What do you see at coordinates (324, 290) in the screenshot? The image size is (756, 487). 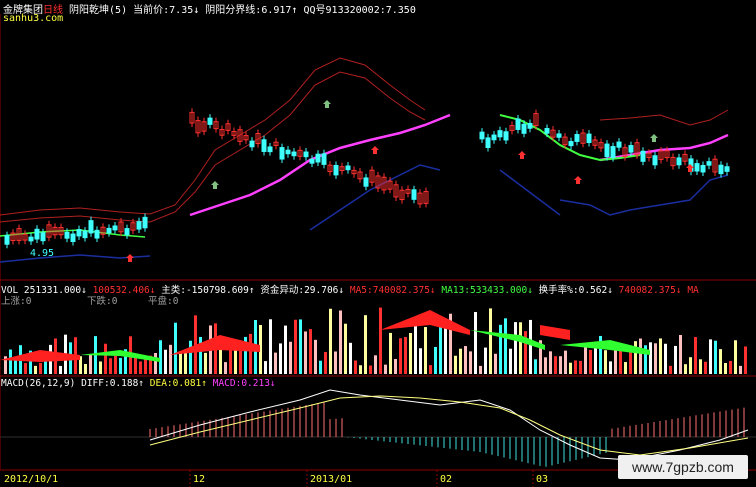 I see `flow-value: 29.706↓` at bounding box center [324, 290].